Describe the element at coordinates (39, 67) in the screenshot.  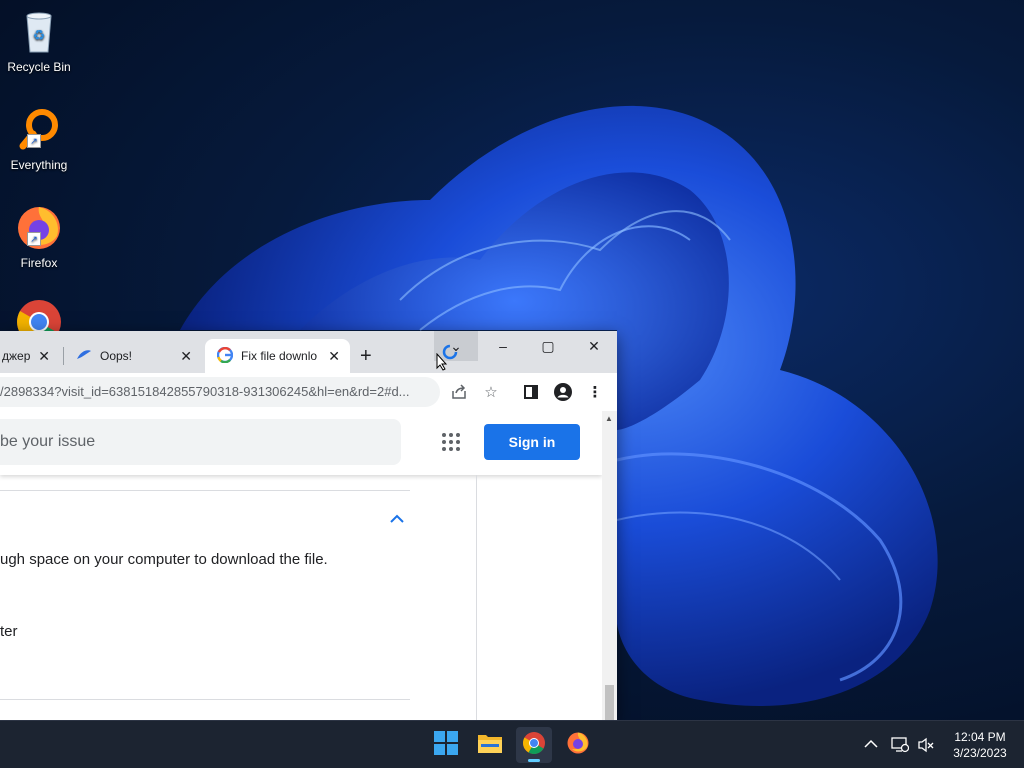
I see `desktop-icon-label: Recycle Bin` at that location.